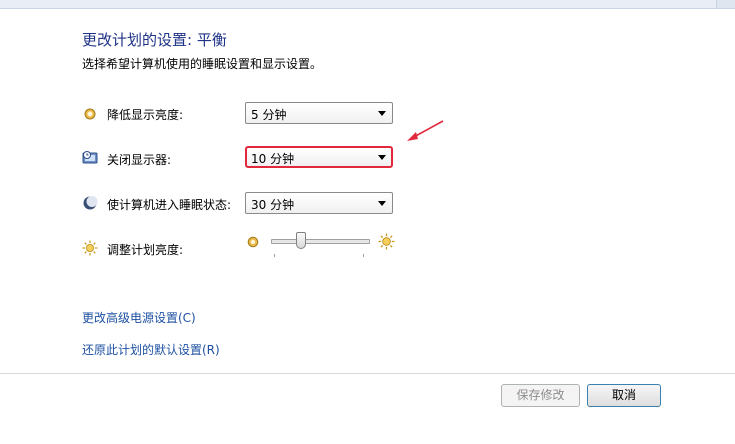  I want to click on cancel-button: 取消, so click(624, 395).